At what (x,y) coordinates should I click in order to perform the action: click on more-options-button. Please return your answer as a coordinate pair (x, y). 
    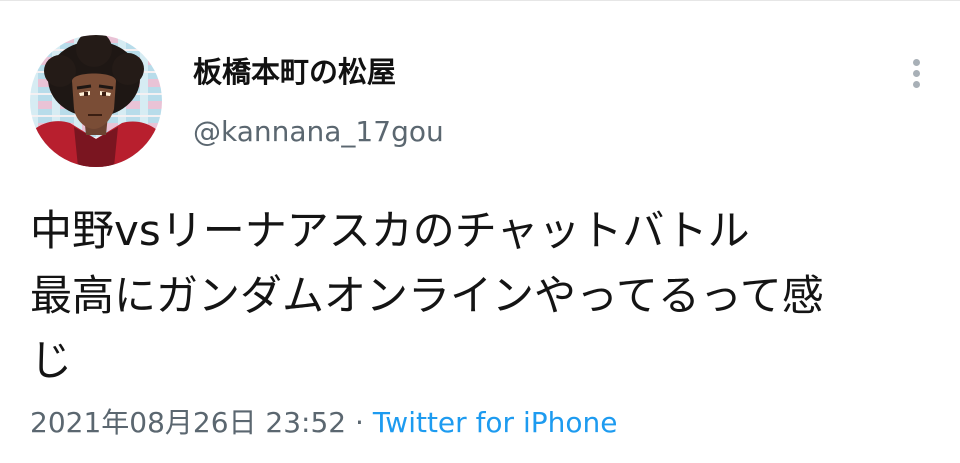
    Looking at the image, I should click on (917, 73).